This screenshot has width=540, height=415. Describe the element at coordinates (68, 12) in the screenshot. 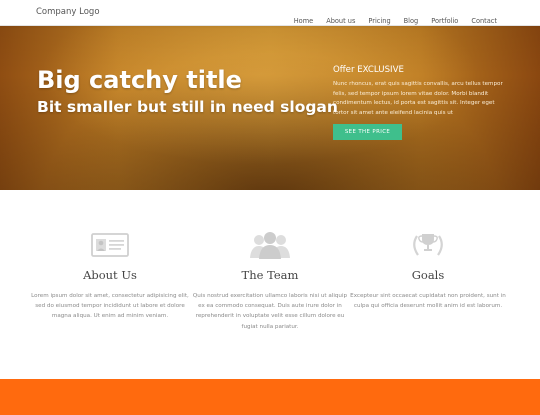

I see `company-logo: Company Logo` at that location.